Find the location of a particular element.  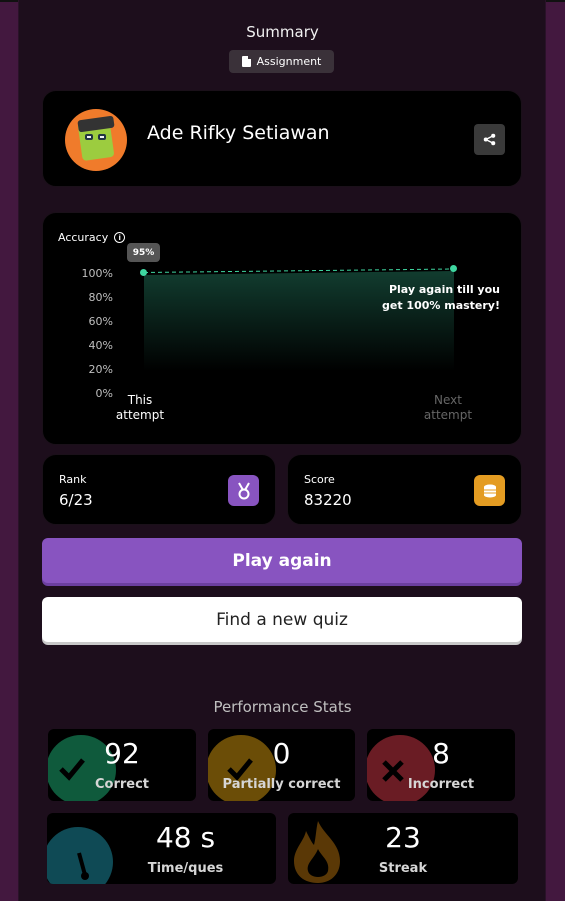

partial-label: Partially correct is located at coordinates (281, 784).